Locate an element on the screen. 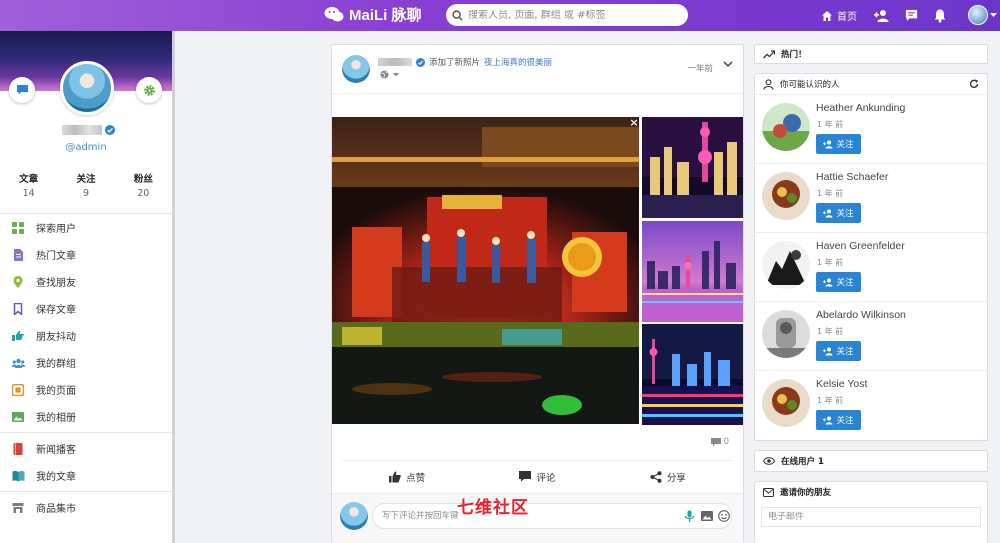  stat-label: 文章 is located at coordinates (29, 179).